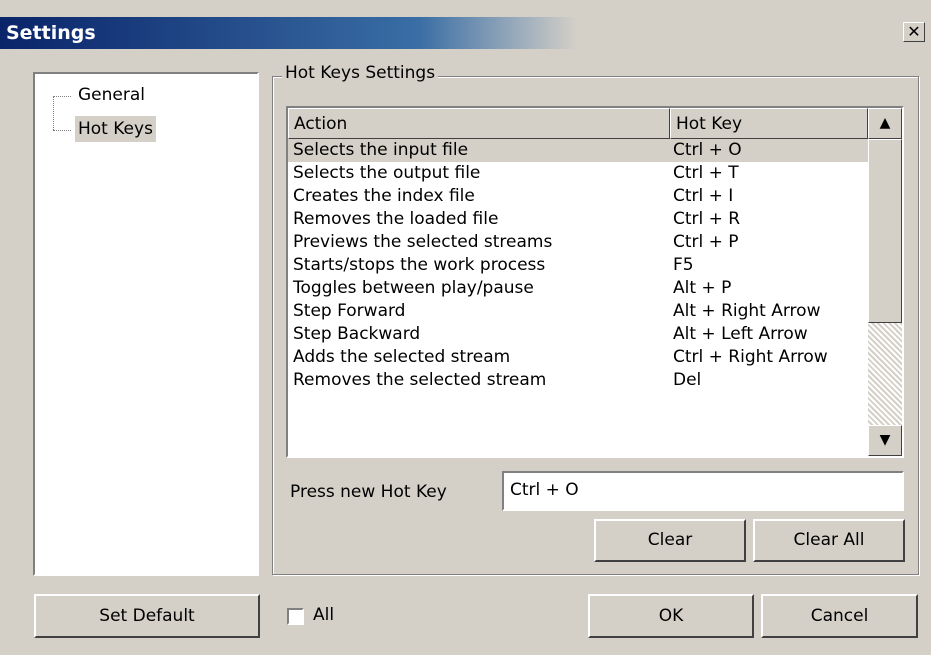 The width and height of the screenshot is (931, 655). I want to click on table-row: Previews the selected streams Ctrl + P, so click(578, 242).